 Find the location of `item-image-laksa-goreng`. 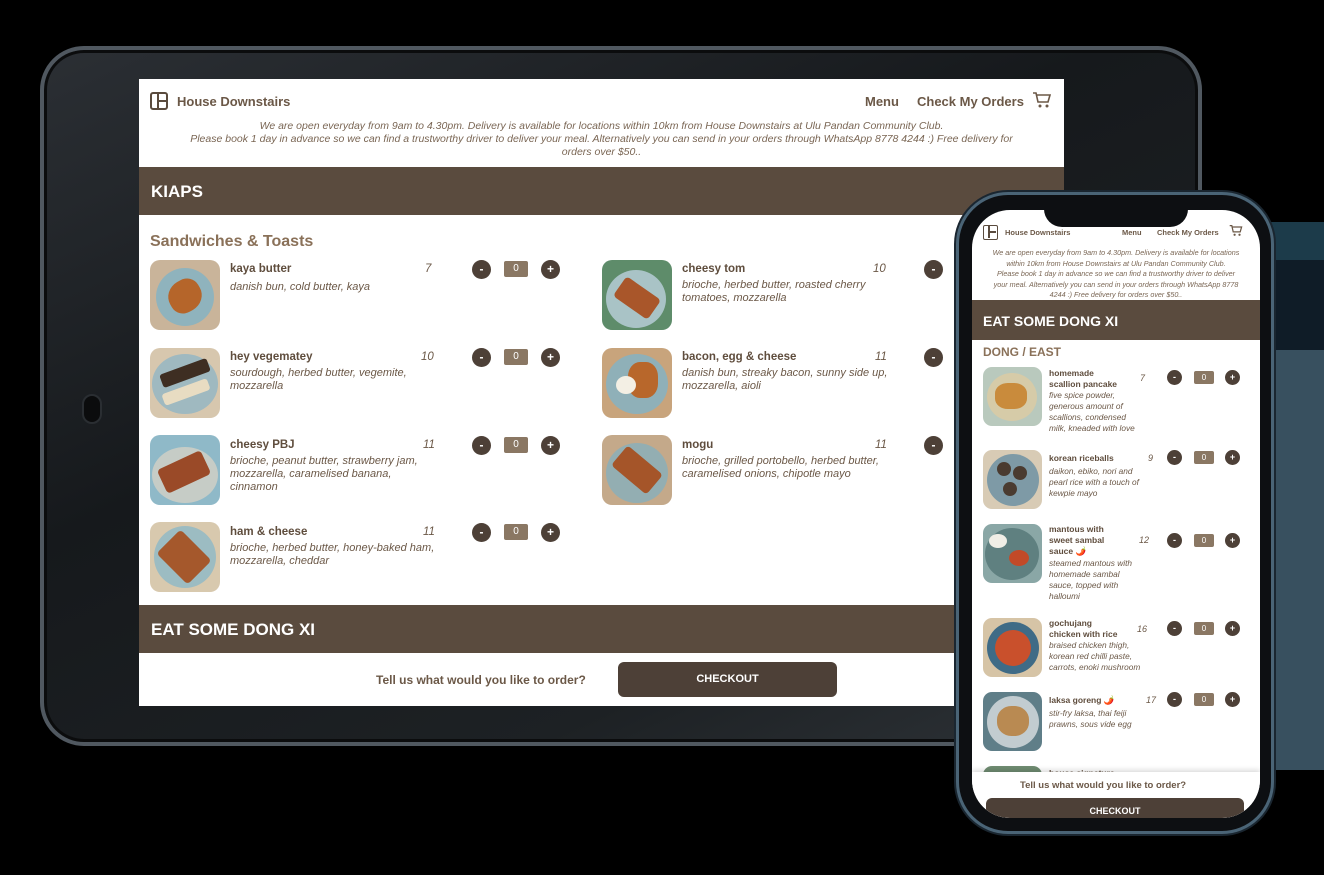

item-image-laksa-goreng is located at coordinates (1012, 721).